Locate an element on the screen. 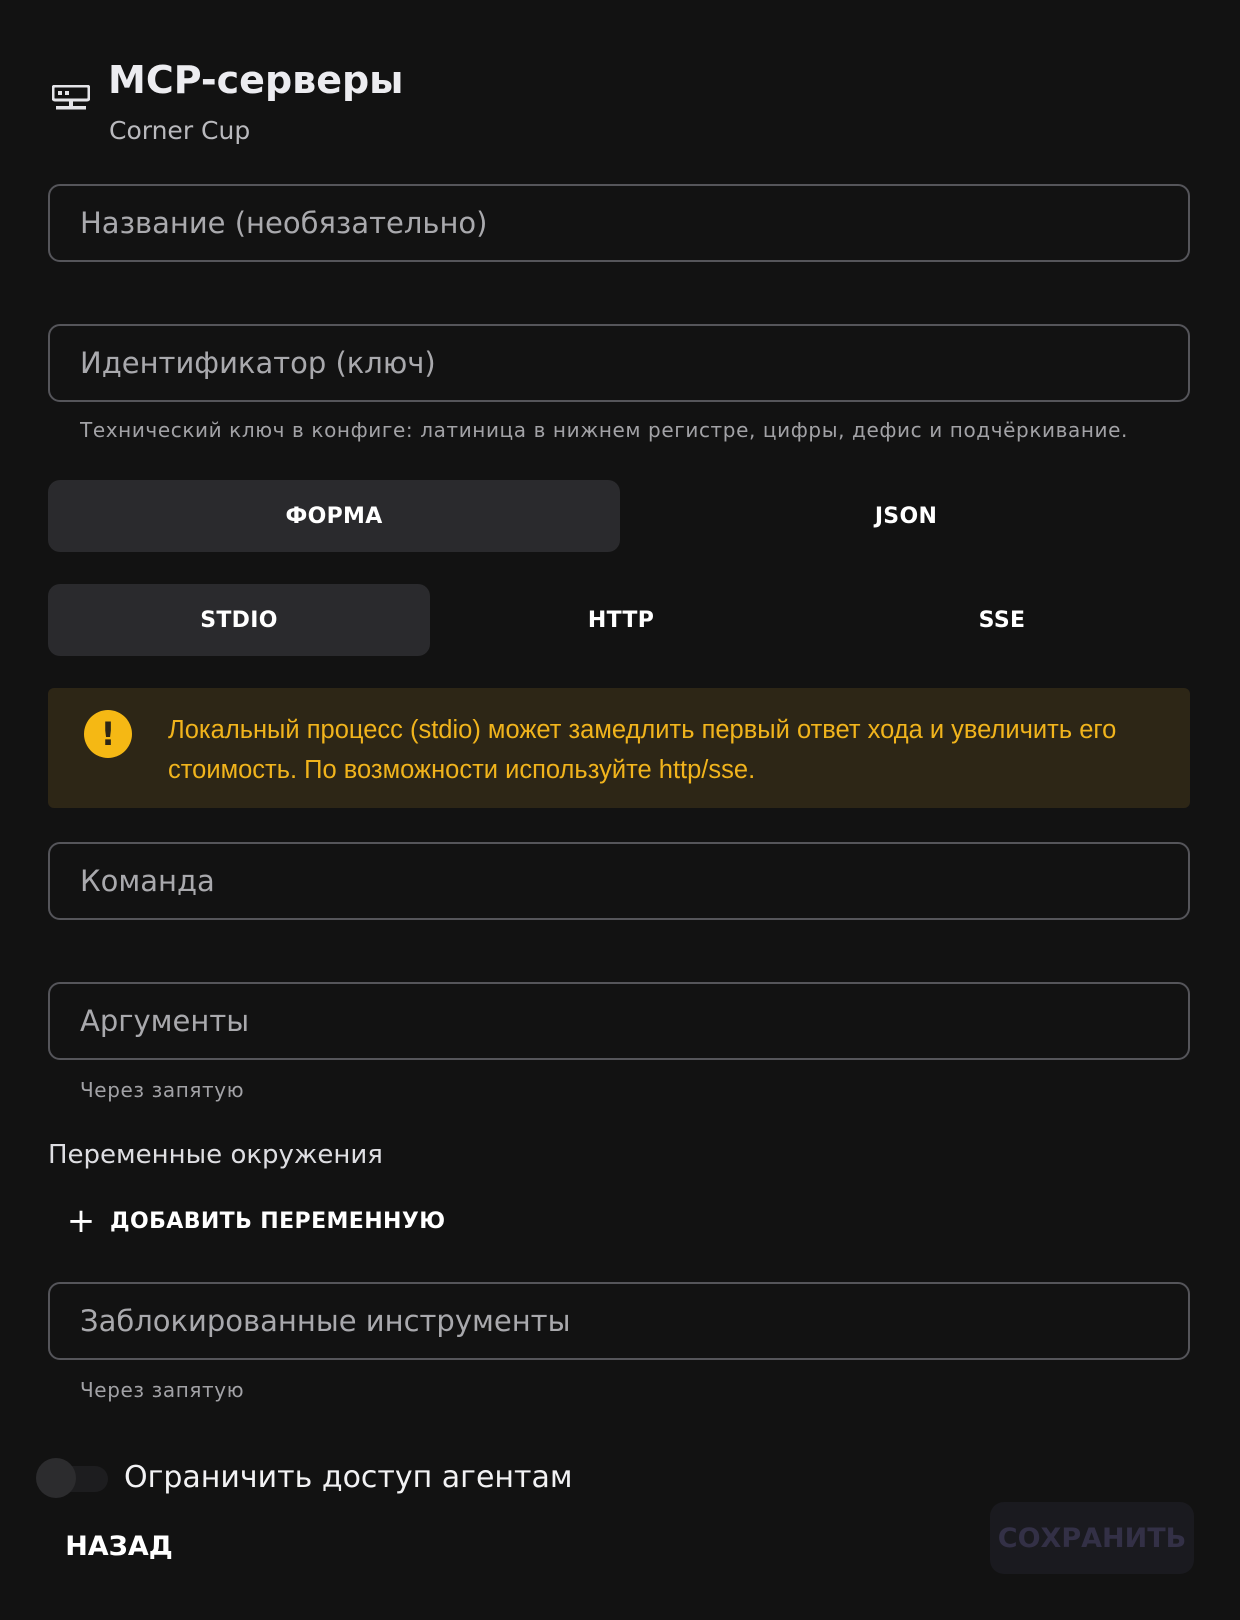  add-variable-button: + ДОБАВИТЬ ПЕРЕМЕННУЮ is located at coordinates (255, 1221).